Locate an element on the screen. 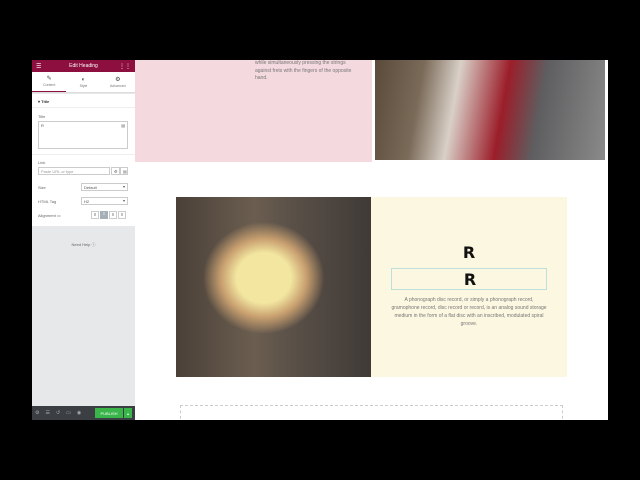  panel-footer: ⚙ ☰ ↺ ▭ ◉ PUBLISH ▴ is located at coordinates (83, 413).